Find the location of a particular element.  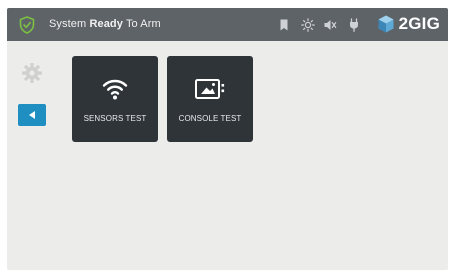

brand-logo: 2GIG is located at coordinates (408, 24).